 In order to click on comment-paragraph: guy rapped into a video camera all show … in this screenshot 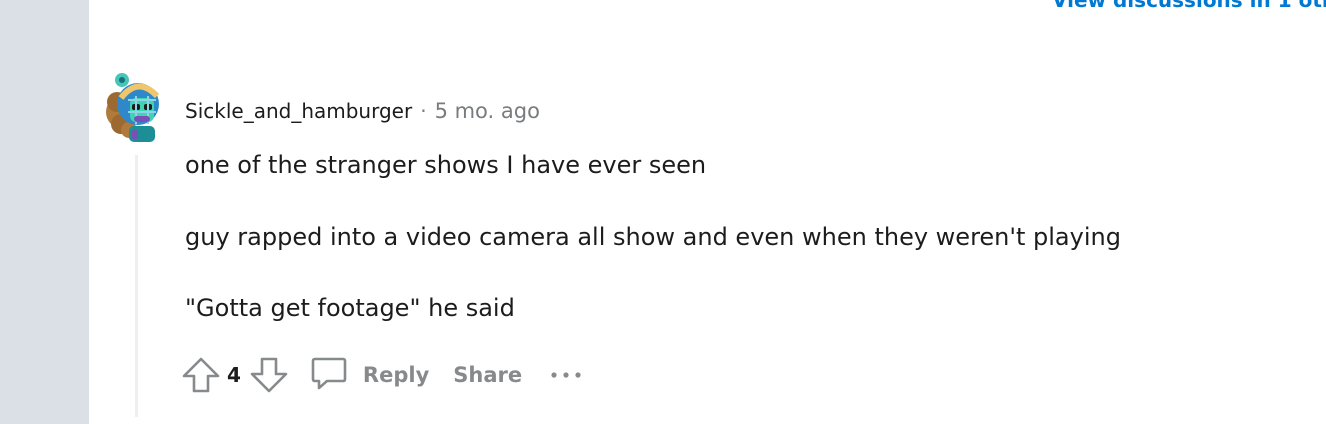, I will do `click(653, 237)`.